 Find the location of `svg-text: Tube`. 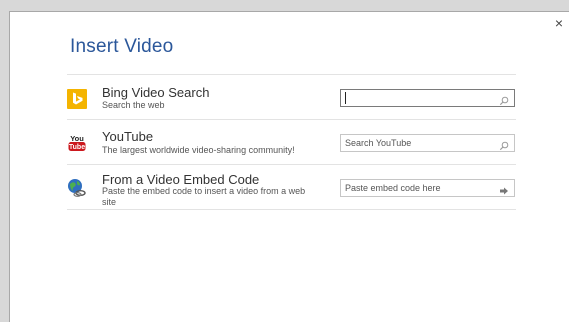

svg-text: Tube is located at coordinates (77, 147).